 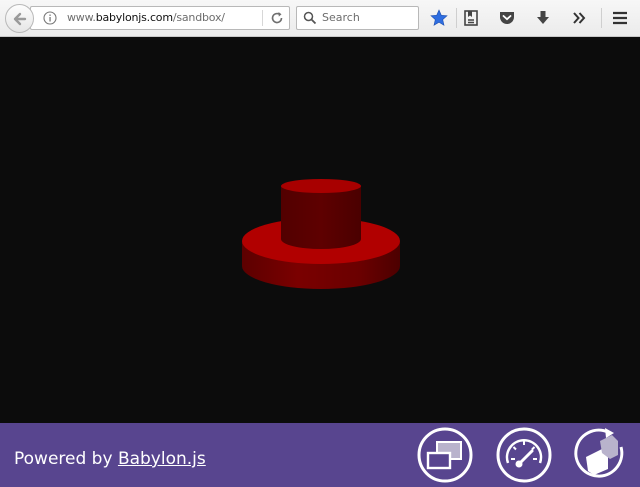 I want to click on browser-toolbar: www.babylonjs.com/sandbox/ Search, so click(x=320, y=18).